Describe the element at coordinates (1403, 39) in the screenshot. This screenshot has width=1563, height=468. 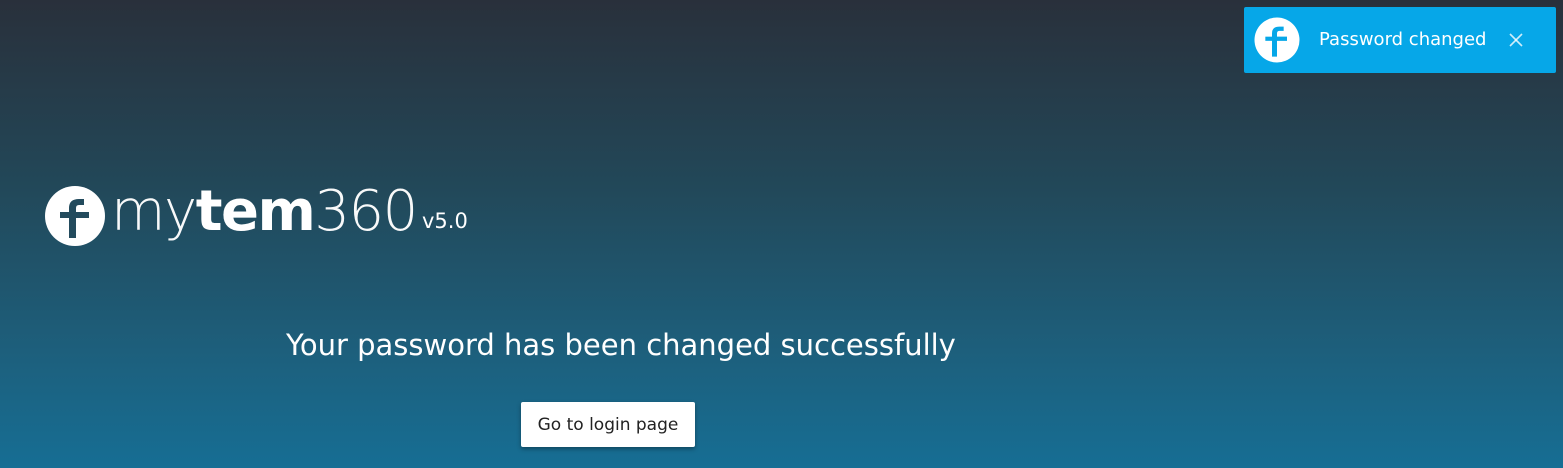
I see `toast-message: Password changed` at that location.